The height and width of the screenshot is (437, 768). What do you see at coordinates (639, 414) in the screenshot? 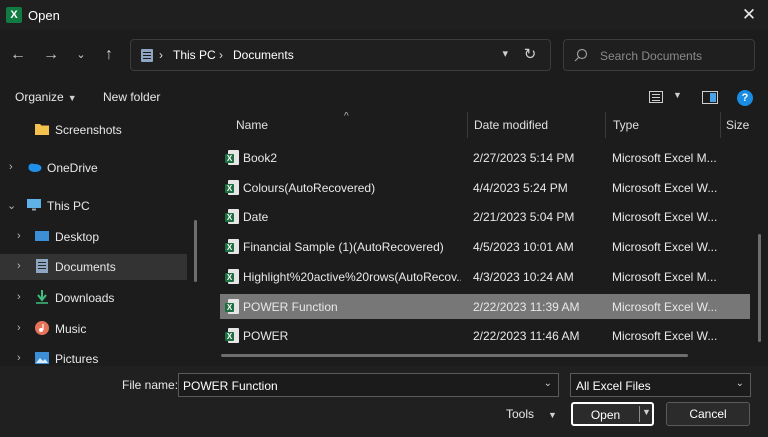
I see `split-divider` at bounding box center [639, 414].